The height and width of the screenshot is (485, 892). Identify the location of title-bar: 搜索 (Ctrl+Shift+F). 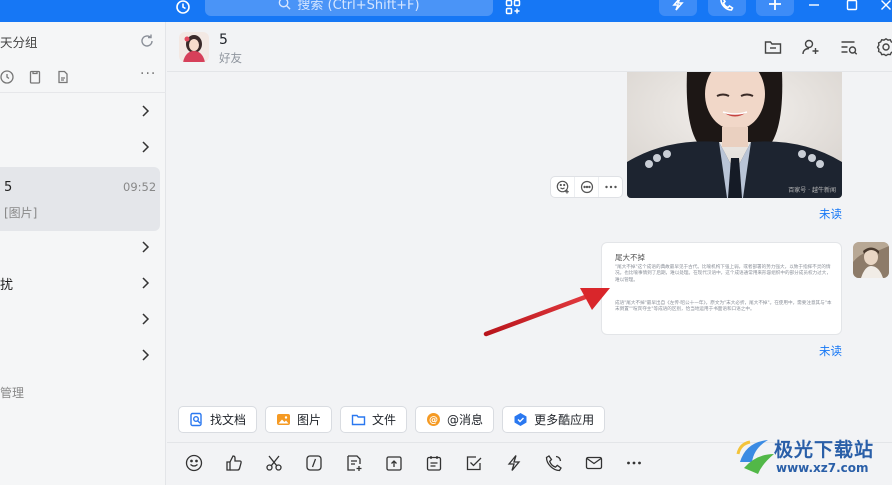
(446, 11).